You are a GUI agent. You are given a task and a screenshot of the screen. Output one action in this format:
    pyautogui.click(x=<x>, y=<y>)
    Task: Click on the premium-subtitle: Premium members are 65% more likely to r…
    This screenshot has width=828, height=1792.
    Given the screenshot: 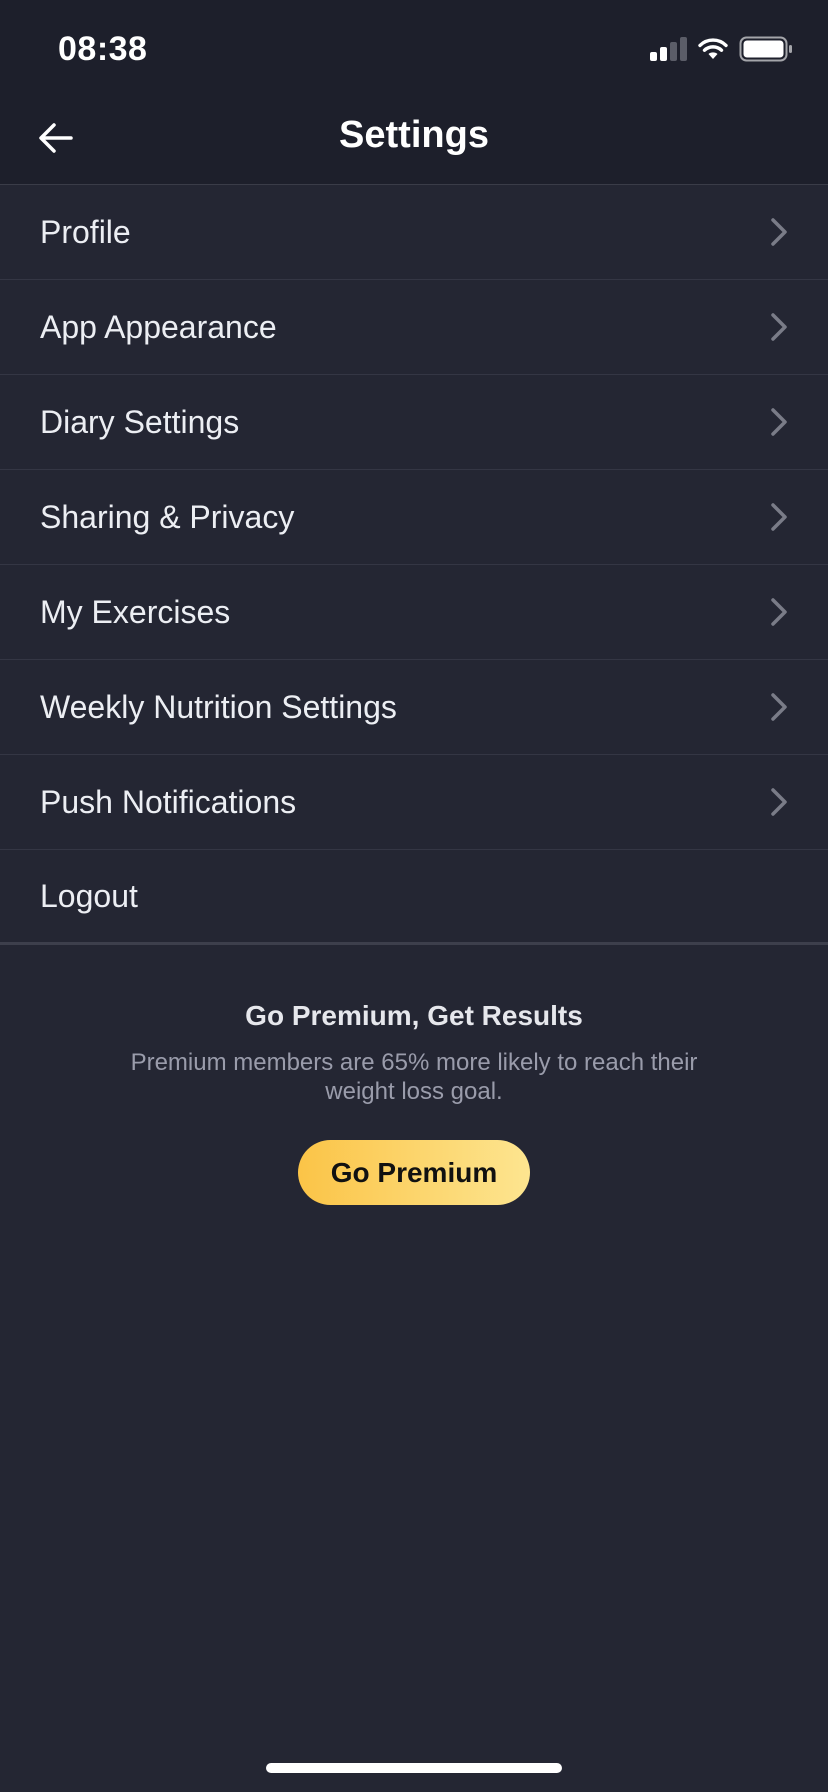 What is the action you would take?
    pyautogui.click(x=414, y=1077)
    